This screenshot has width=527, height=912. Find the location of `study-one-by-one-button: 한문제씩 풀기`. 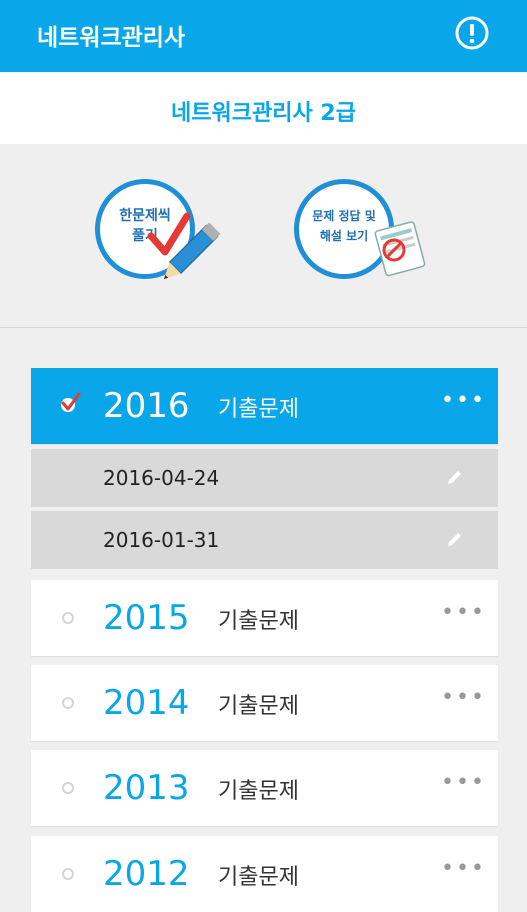

study-one-by-one-button: 한문제씩 풀기 is located at coordinates (165, 236).